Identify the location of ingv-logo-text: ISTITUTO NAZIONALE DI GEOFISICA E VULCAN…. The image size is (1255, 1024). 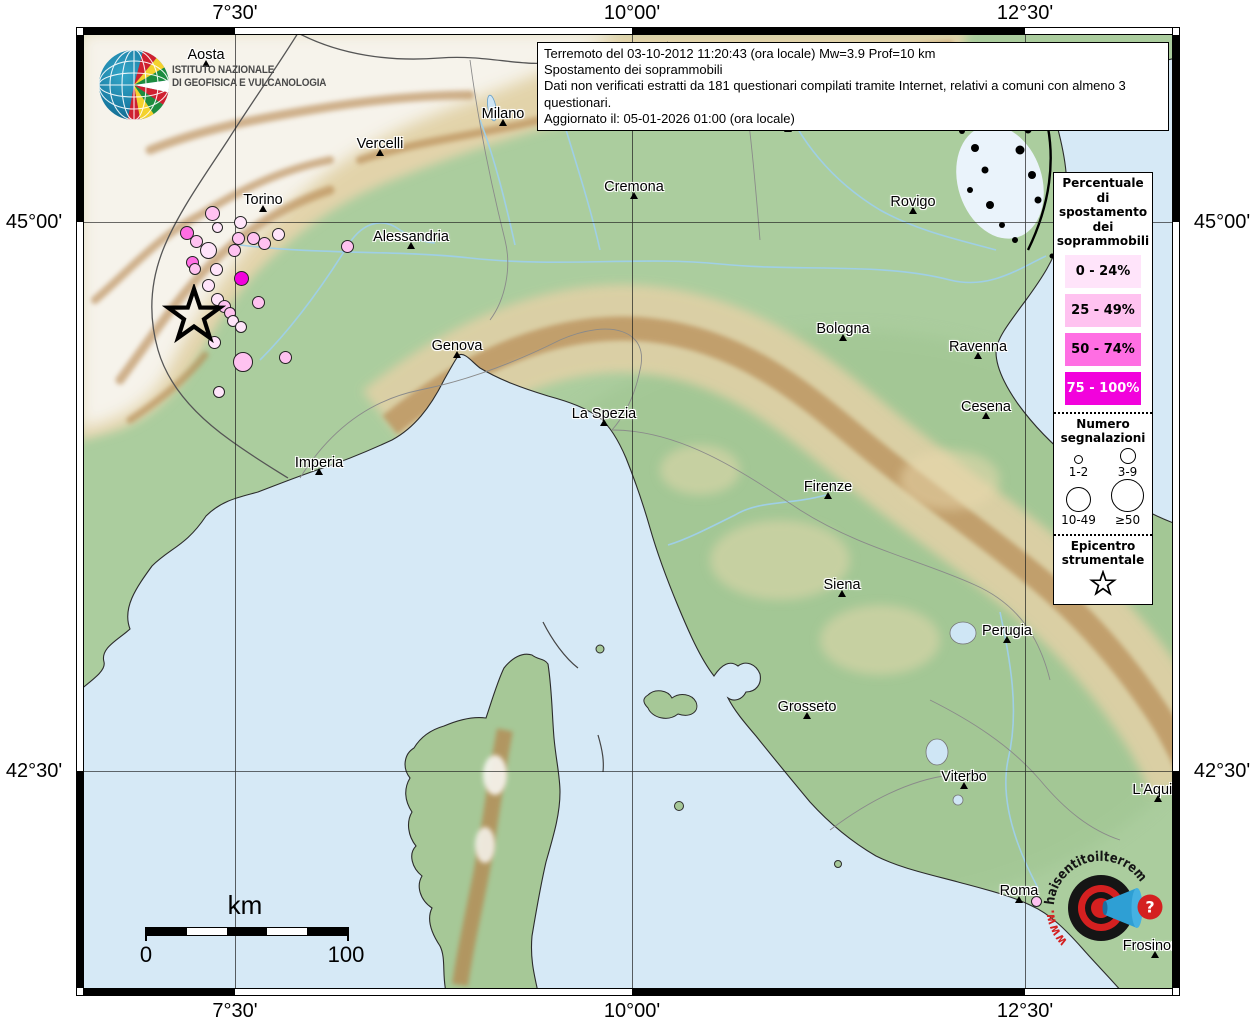
(249, 76).